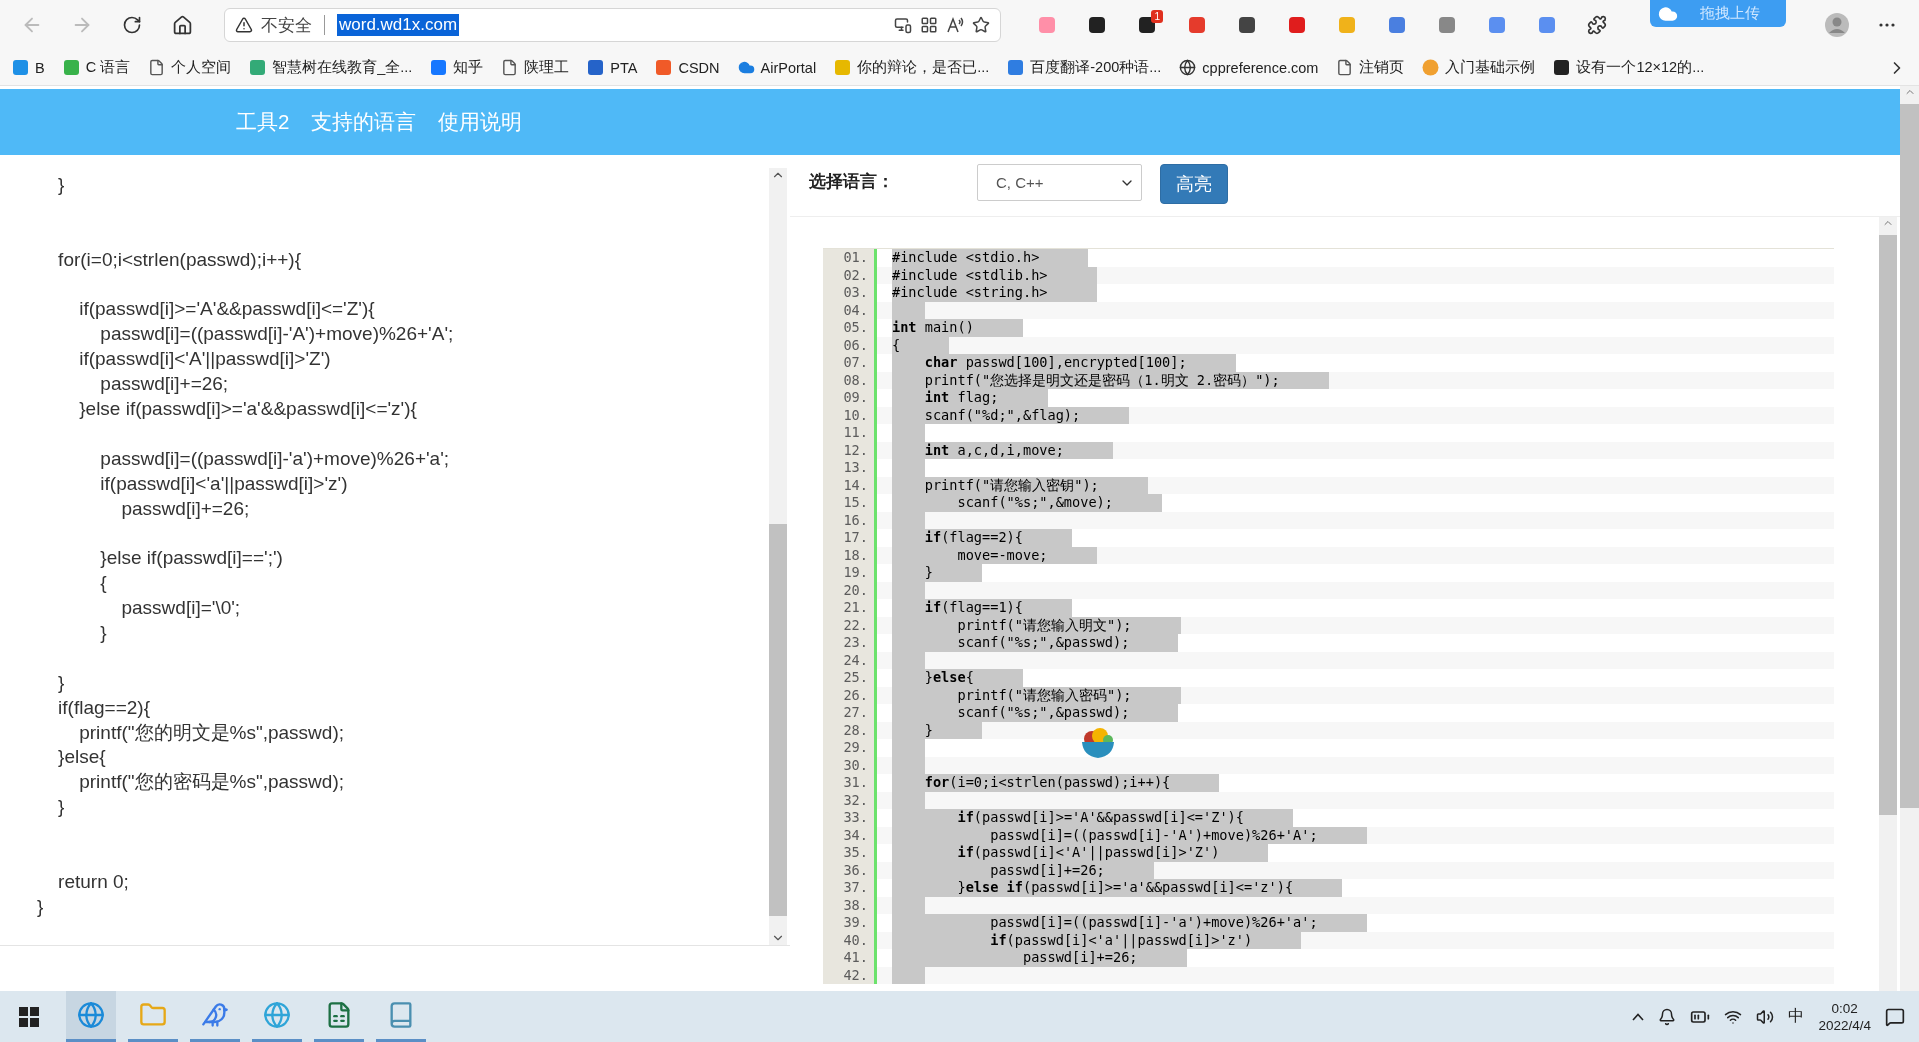 This screenshot has width=1919, height=1042. I want to click on home-icon, so click(182, 25).